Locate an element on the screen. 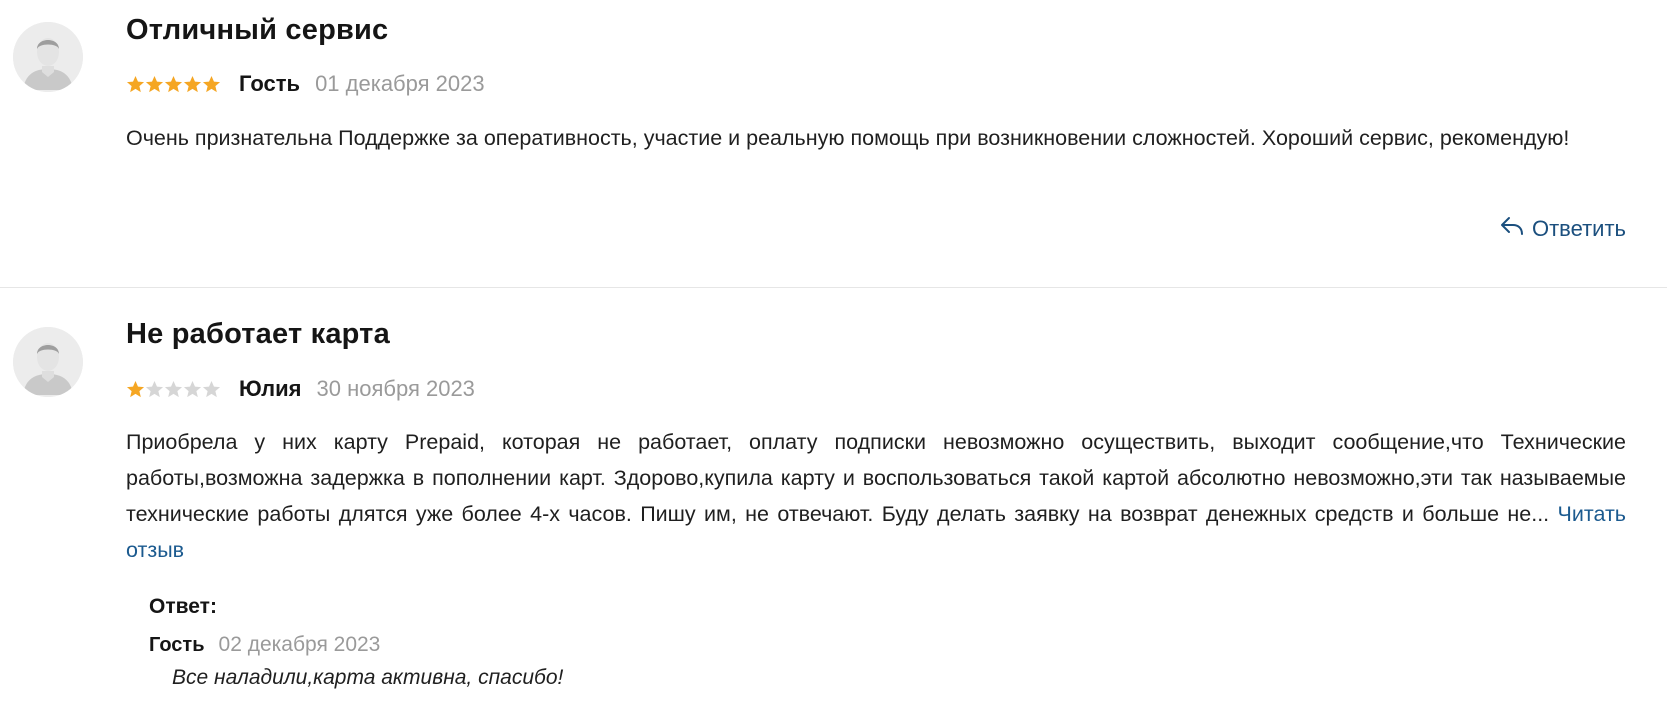 This screenshot has height=706, width=1667. answer-meta: Гость 02 декабря 2023 is located at coordinates (264, 645).